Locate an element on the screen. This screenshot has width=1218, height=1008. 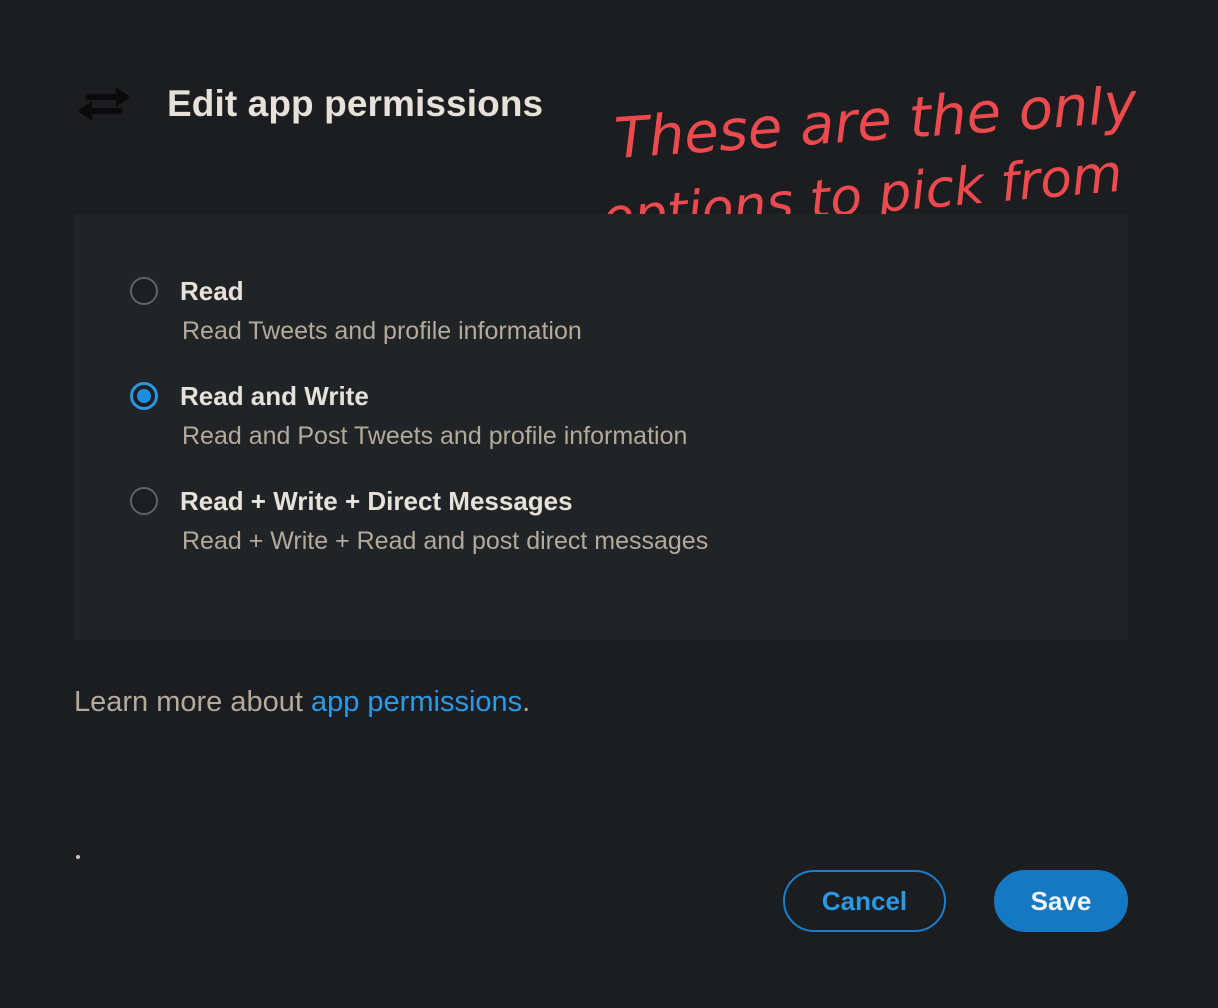
dialog-header: Edit app permissions is located at coordinates (308, 104).